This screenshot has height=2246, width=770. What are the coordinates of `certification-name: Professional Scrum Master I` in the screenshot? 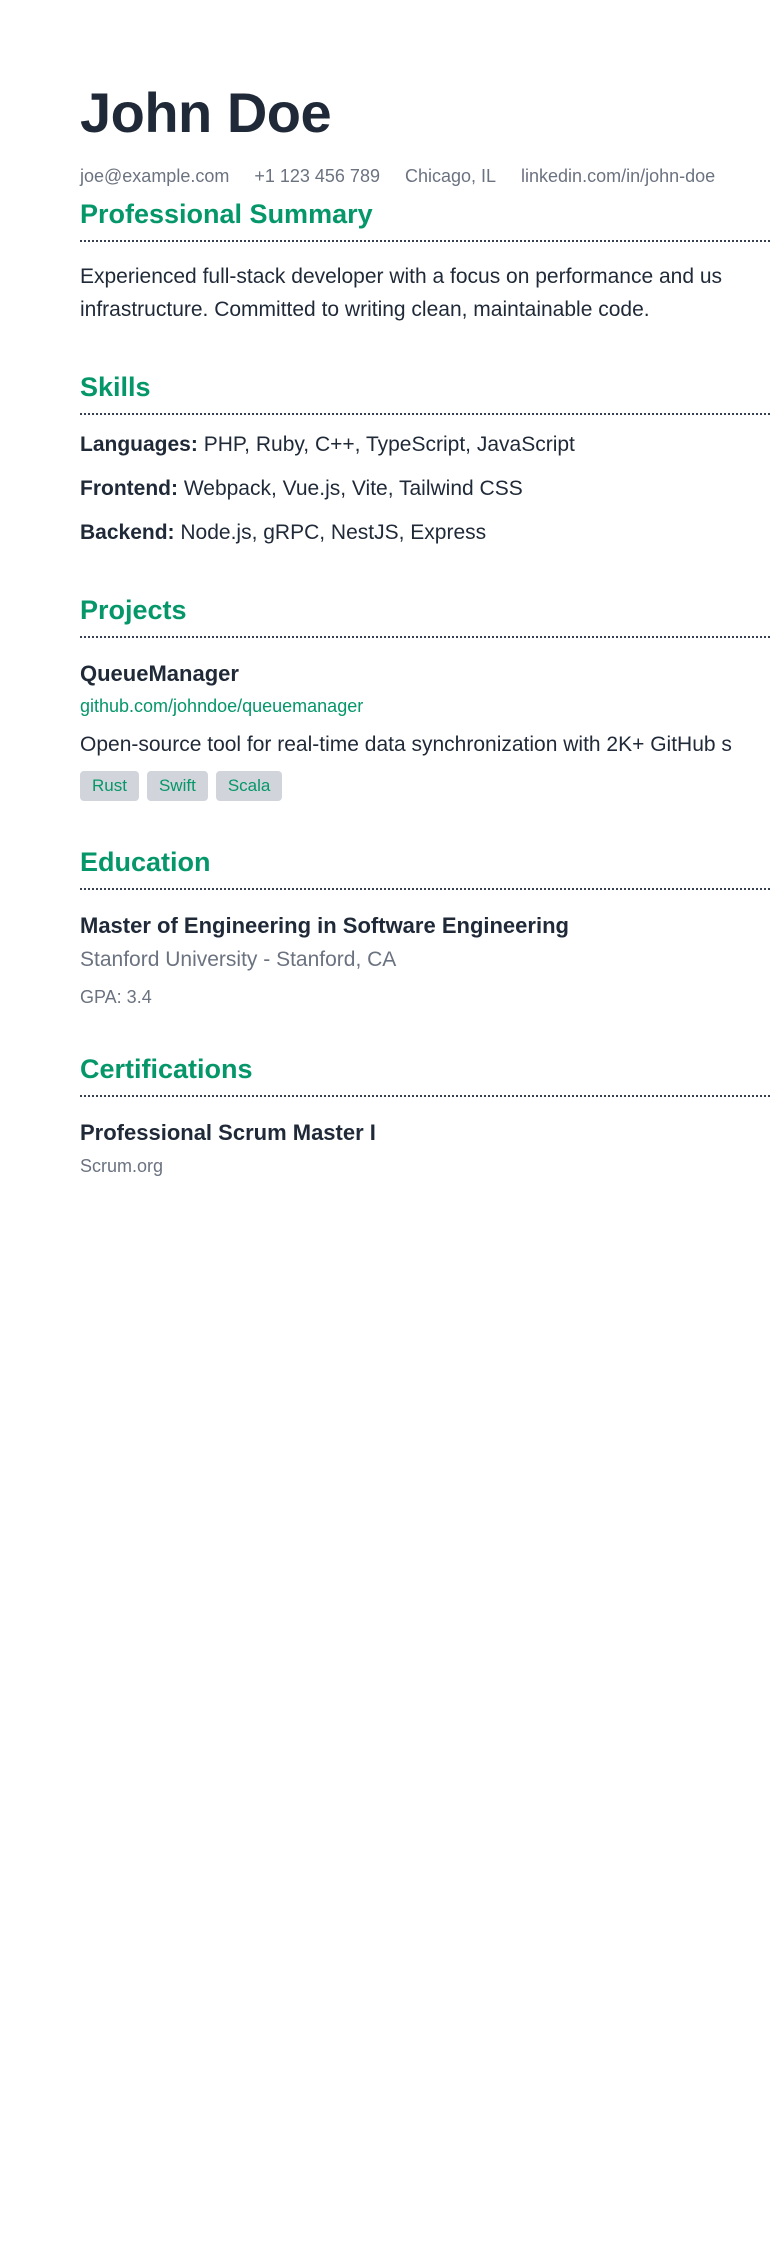 It's located at (228, 1132).